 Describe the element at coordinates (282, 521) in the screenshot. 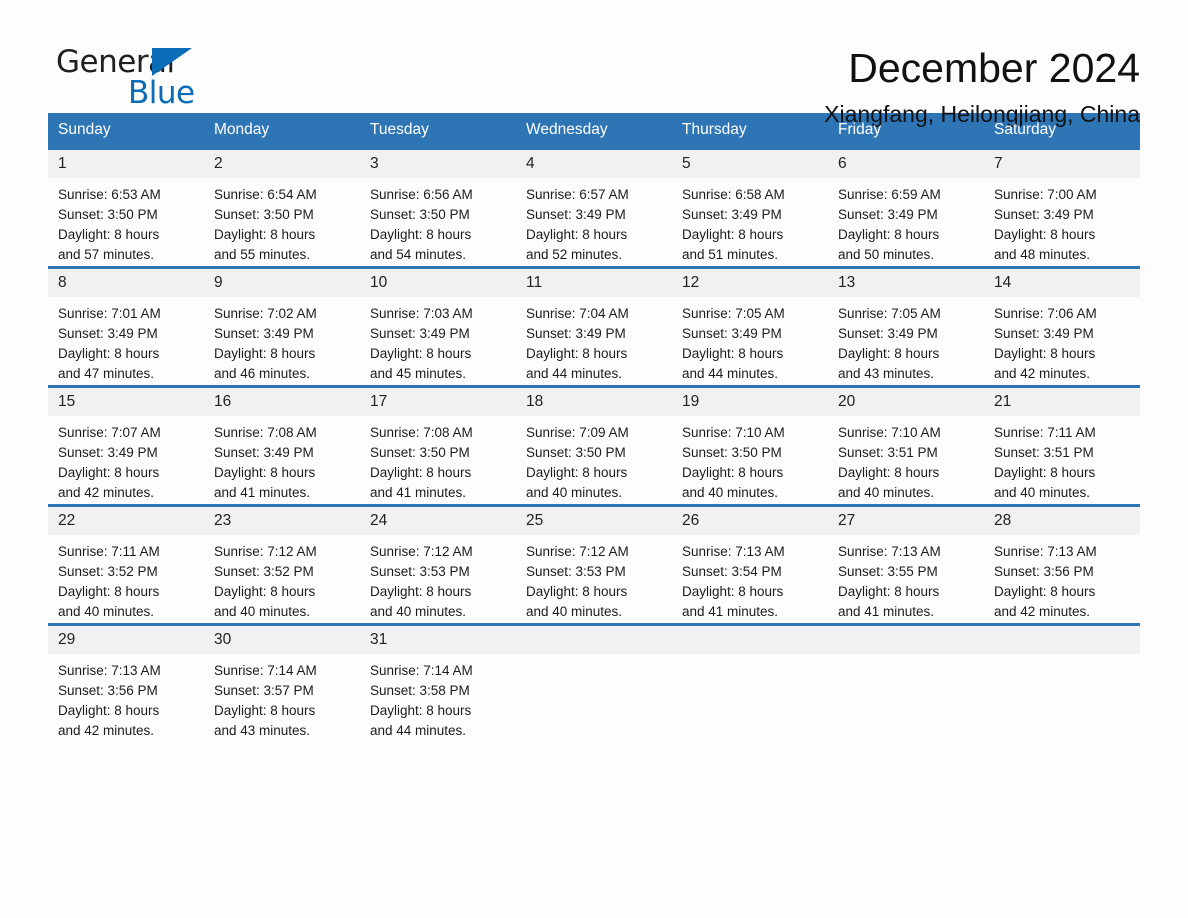

I see `day-number: 23` at that location.